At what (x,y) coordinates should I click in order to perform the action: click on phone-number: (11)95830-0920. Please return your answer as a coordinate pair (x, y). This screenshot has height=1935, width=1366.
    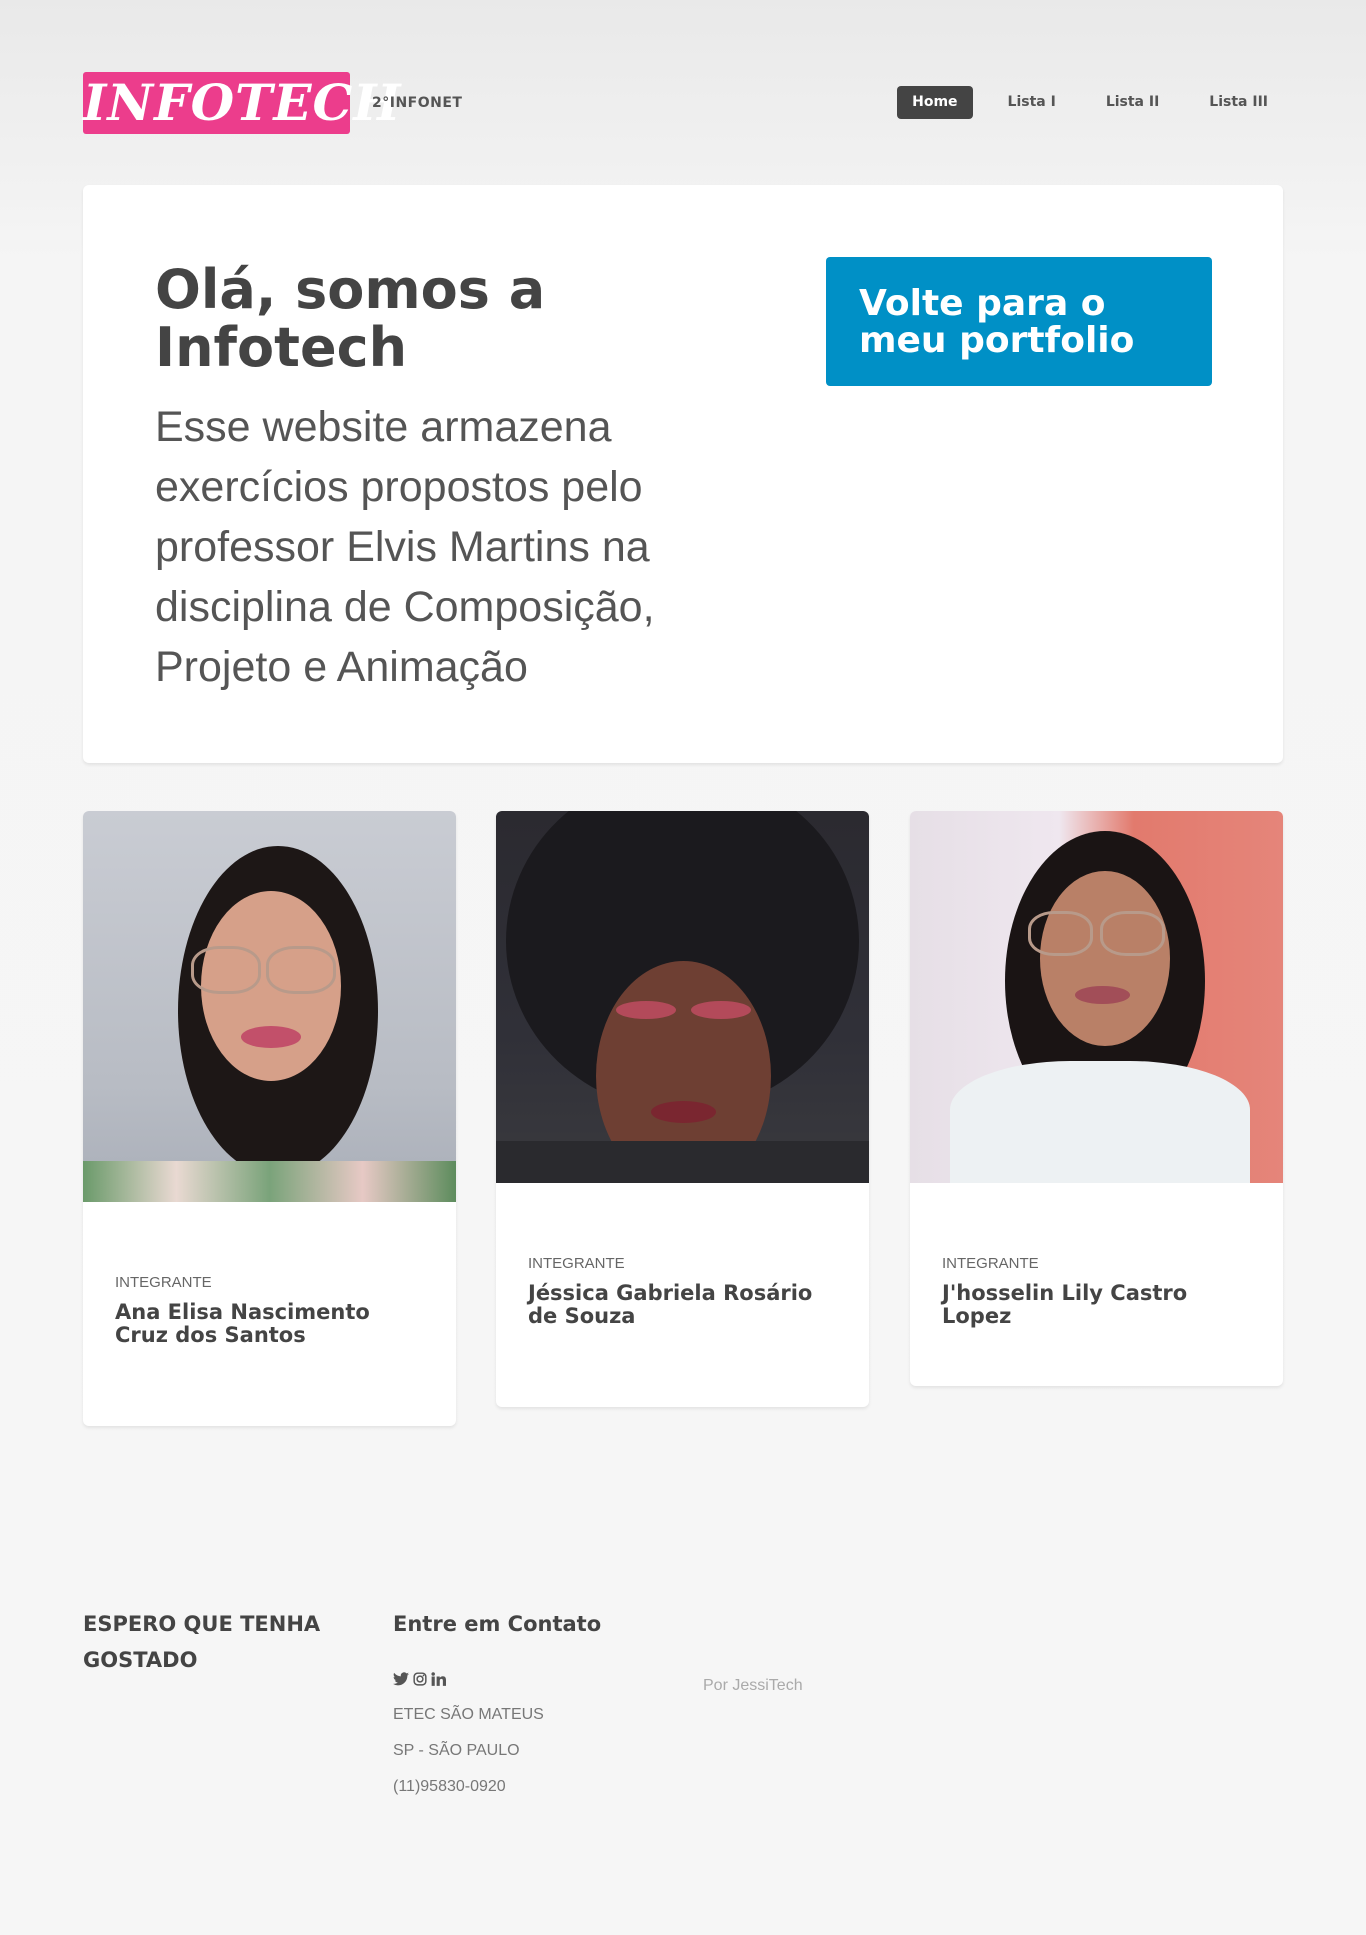
    Looking at the image, I should click on (449, 1786).